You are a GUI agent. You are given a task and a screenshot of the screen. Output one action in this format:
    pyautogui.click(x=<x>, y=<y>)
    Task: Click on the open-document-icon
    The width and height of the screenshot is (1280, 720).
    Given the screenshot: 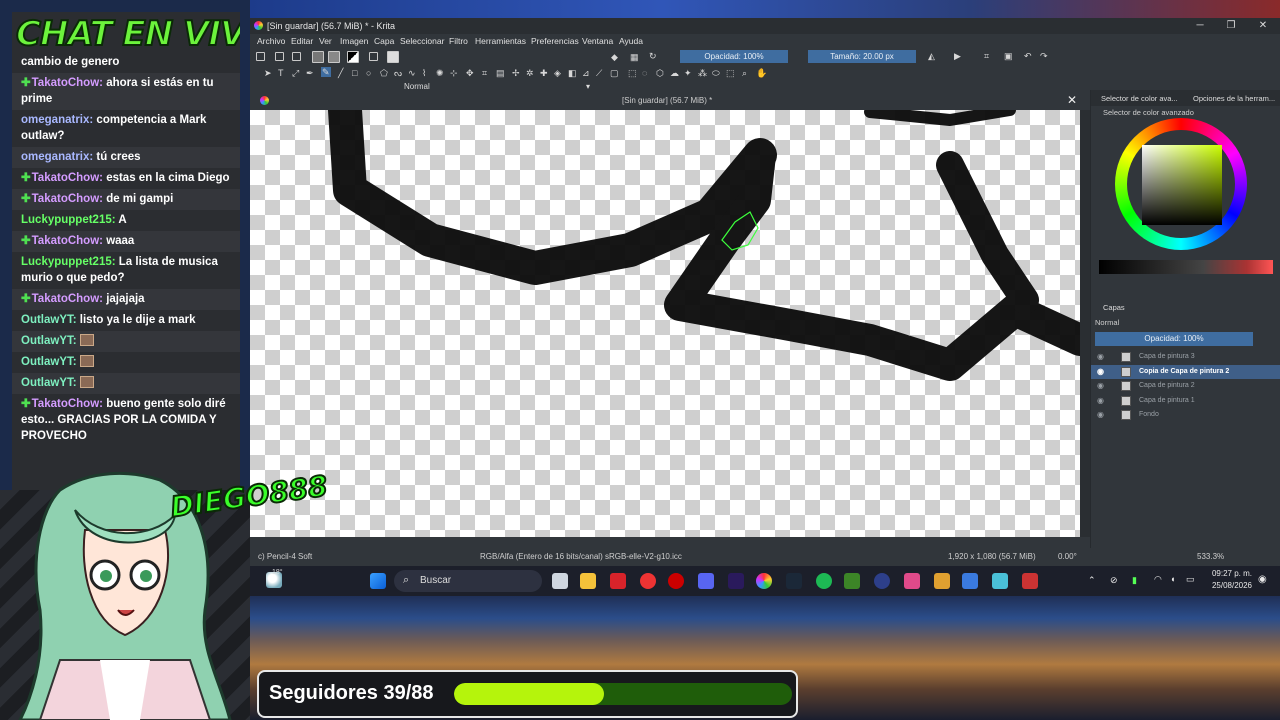 What is the action you would take?
    pyautogui.click(x=279, y=56)
    